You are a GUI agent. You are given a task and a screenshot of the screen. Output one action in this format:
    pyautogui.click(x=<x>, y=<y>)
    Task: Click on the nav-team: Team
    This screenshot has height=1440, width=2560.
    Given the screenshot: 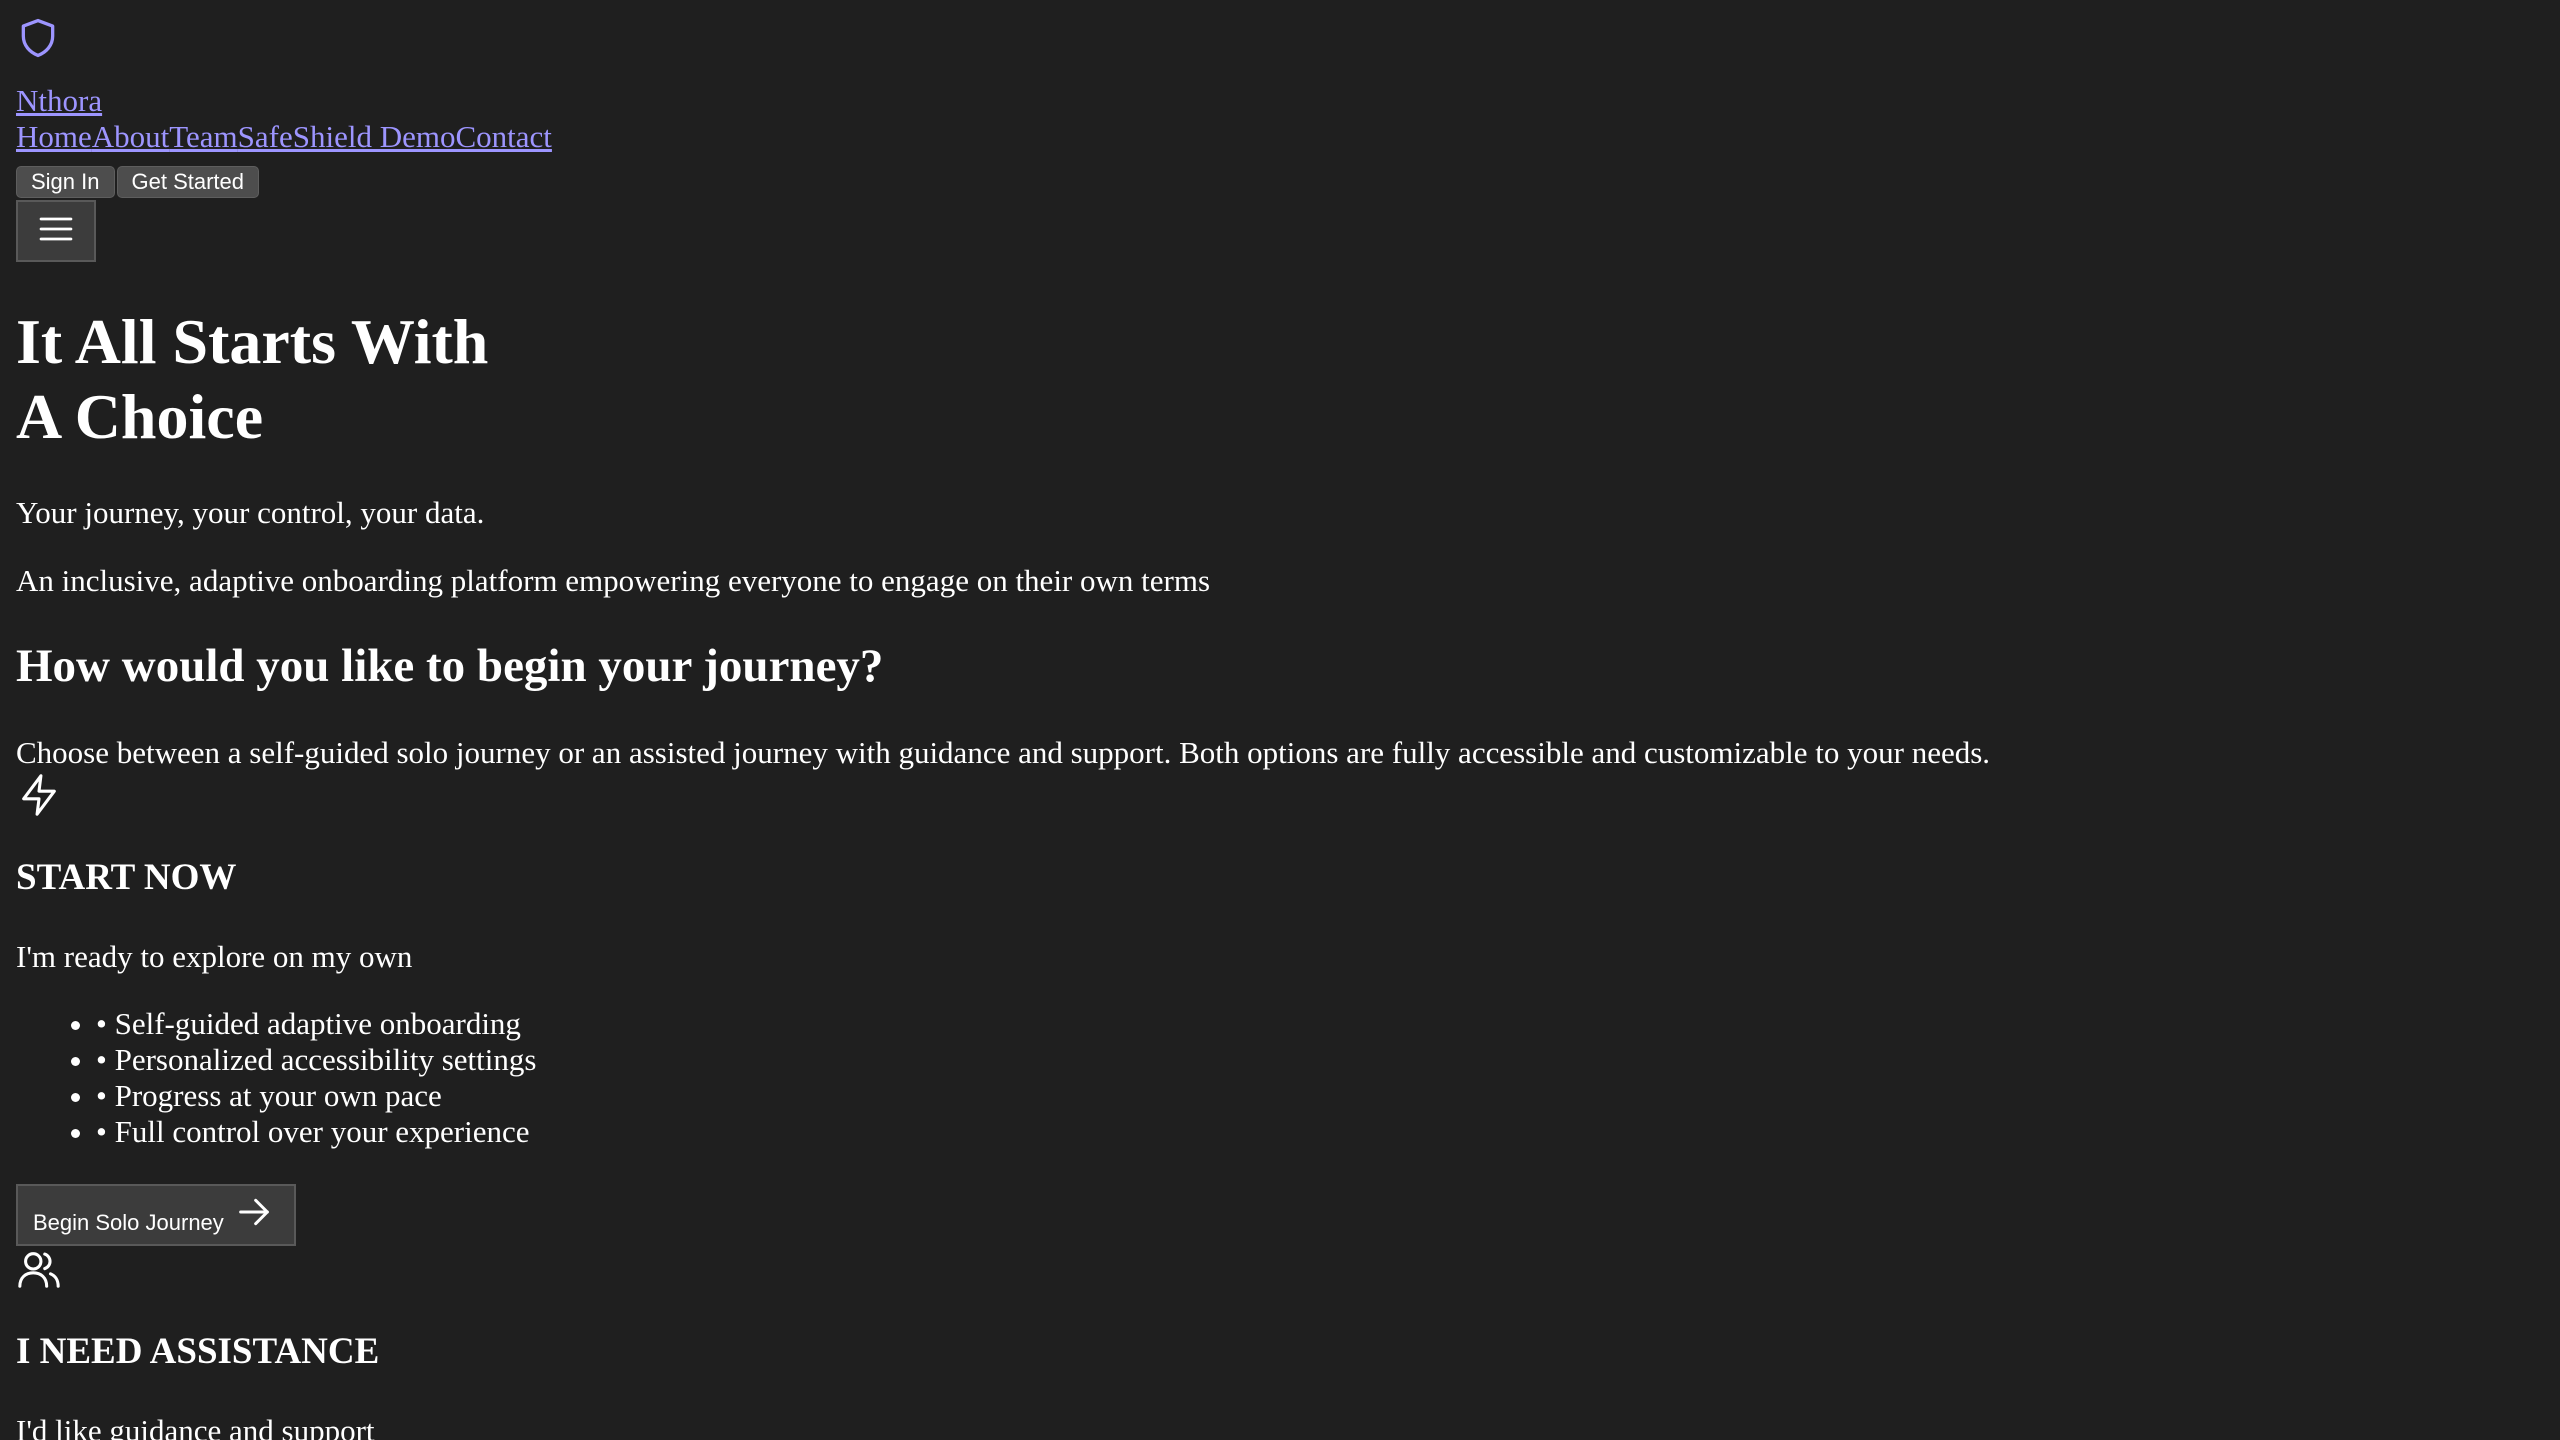 What is the action you would take?
    pyautogui.click(x=203, y=137)
    